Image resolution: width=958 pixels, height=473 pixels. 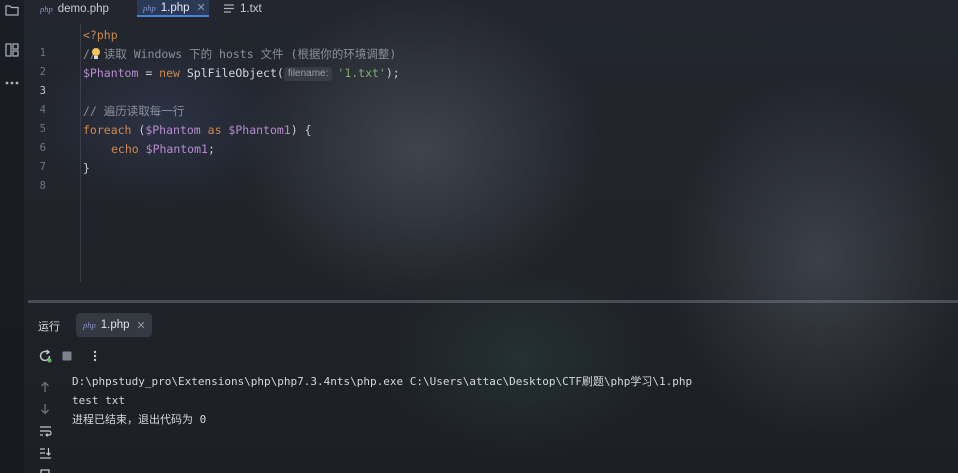 I want to click on tab-label: demo.php, so click(x=83, y=8).